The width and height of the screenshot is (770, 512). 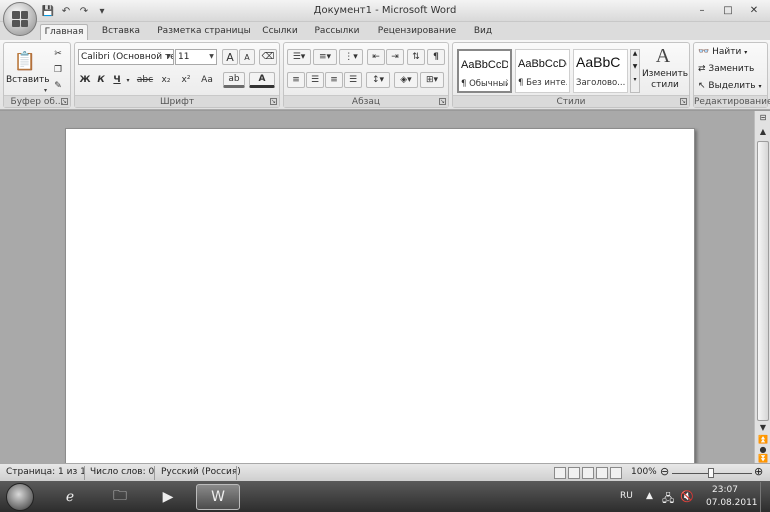 I want to click on prev-page-icon: ⏫, so click(x=763, y=439).